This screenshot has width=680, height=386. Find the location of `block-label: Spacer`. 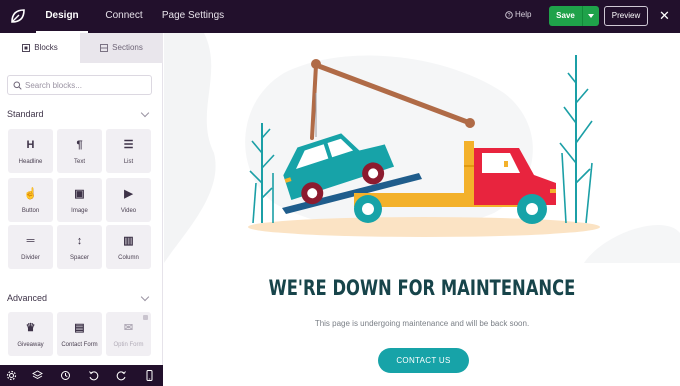

block-label: Spacer is located at coordinates (79, 258).